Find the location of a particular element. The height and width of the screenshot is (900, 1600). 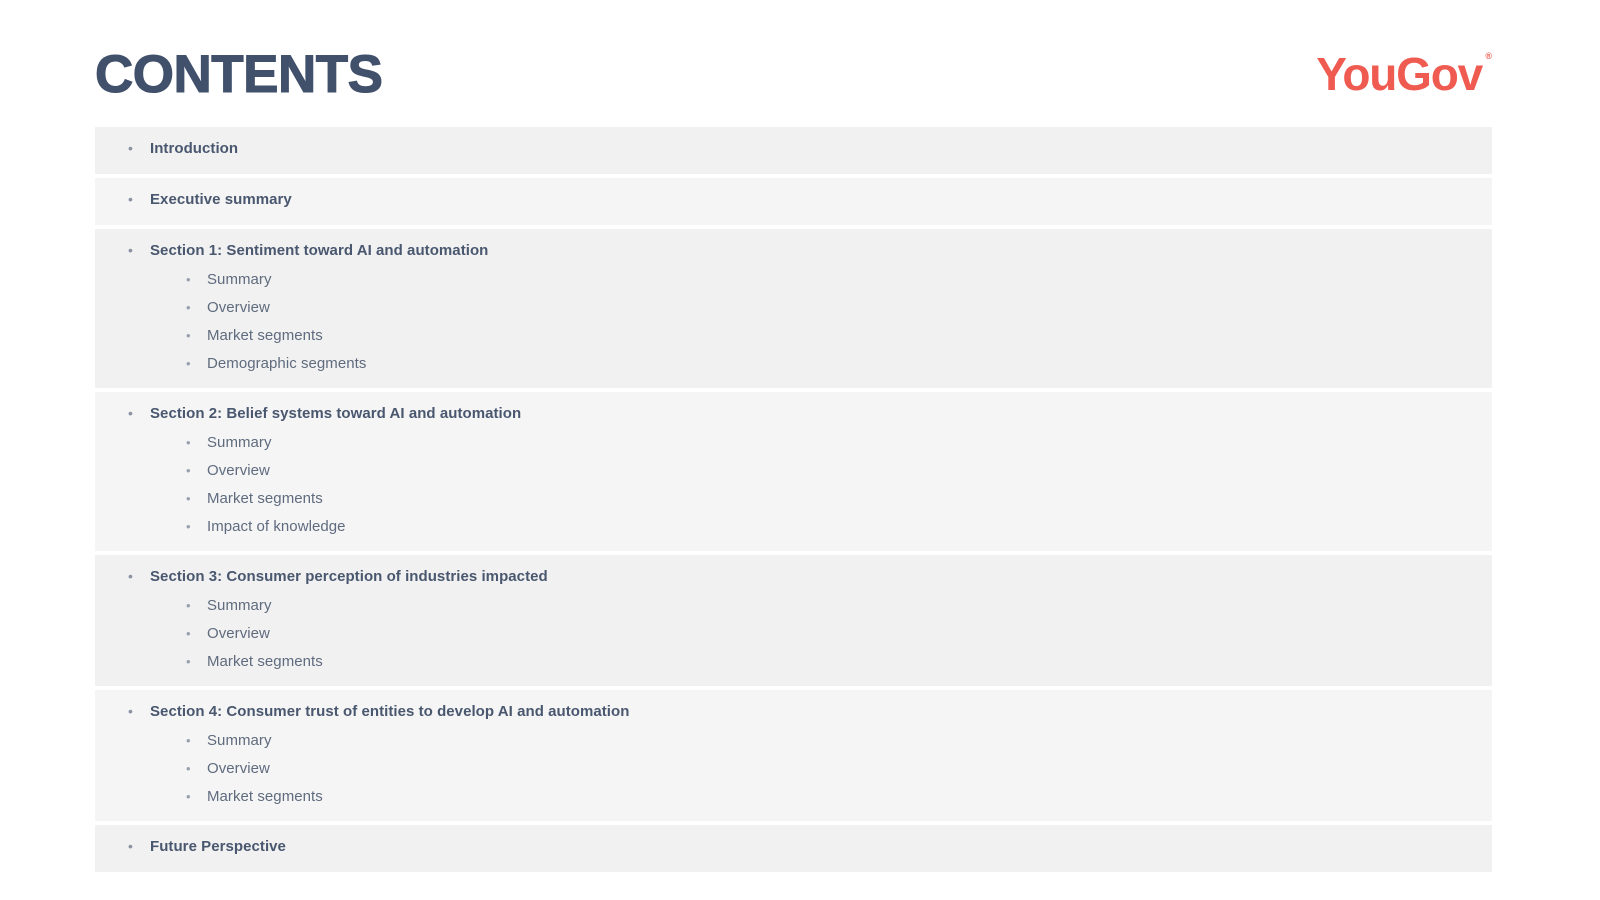

slide-header: CONTENTS YouGov ® is located at coordinates (793, 74).